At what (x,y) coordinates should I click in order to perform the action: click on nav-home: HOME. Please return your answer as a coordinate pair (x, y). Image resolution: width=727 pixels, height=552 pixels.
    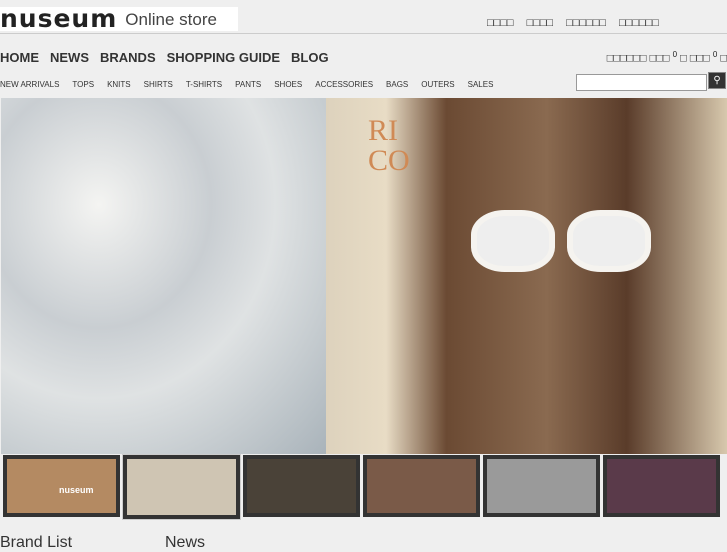
    Looking at the image, I should click on (19, 57).